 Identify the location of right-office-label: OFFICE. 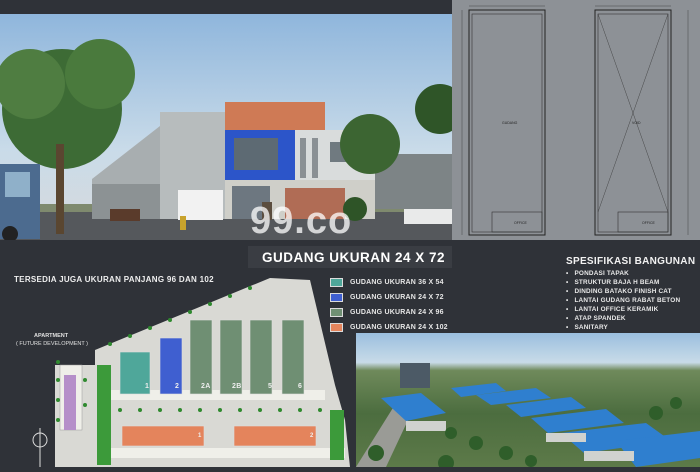
(648, 223).